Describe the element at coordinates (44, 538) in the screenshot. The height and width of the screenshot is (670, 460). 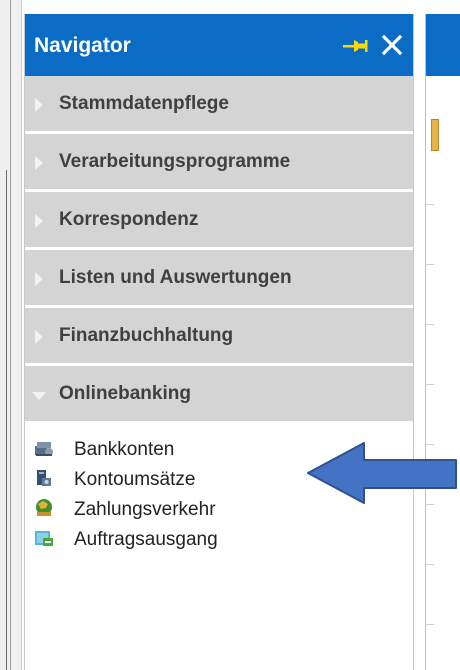
I see `order-outbox-icon` at that location.